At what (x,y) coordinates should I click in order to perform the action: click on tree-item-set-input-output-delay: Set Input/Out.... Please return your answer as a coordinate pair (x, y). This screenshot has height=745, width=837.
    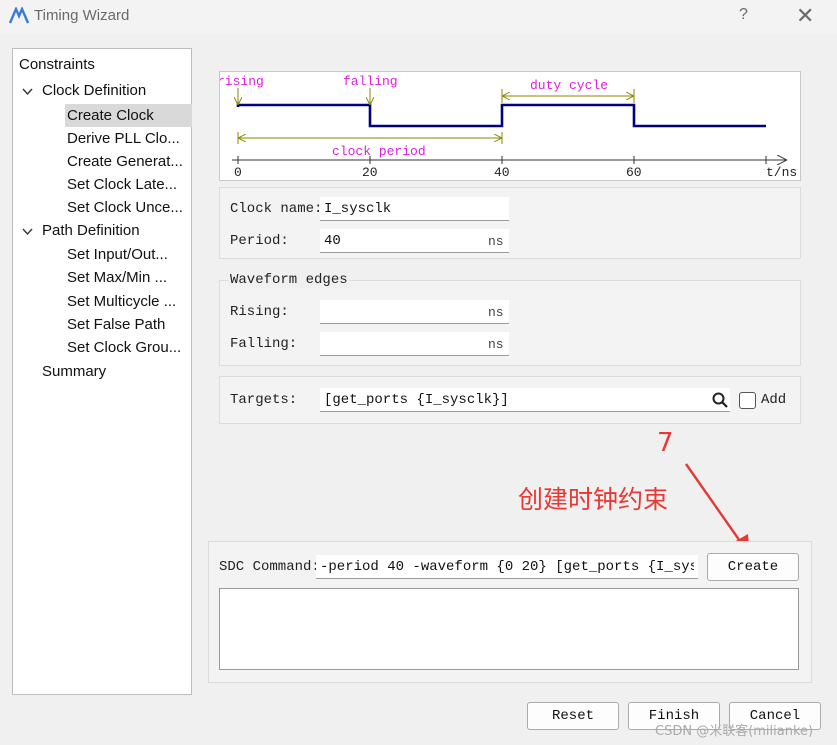
    Looking at the image, I should click on (117, 254).